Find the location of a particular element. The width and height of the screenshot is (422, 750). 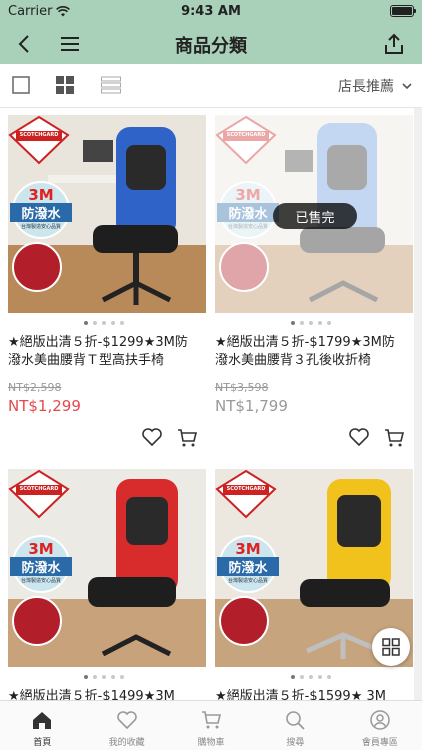

tab-cart: 購物車 is located at coordinates (211, 725).